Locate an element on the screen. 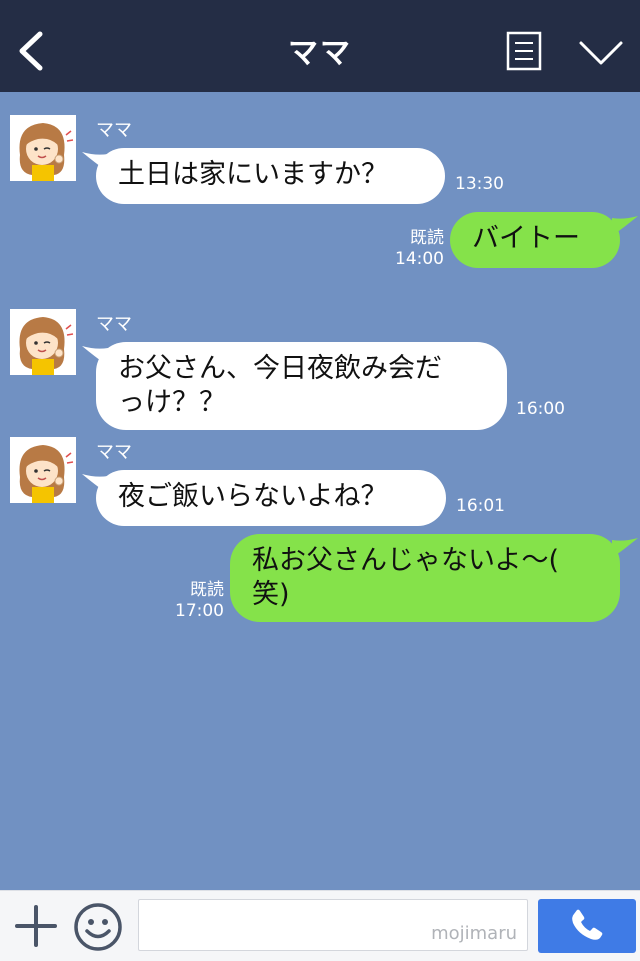 The width and height of the screenshot is (640, 961). message-time: 16:01 is located at coordinates (480, 506).